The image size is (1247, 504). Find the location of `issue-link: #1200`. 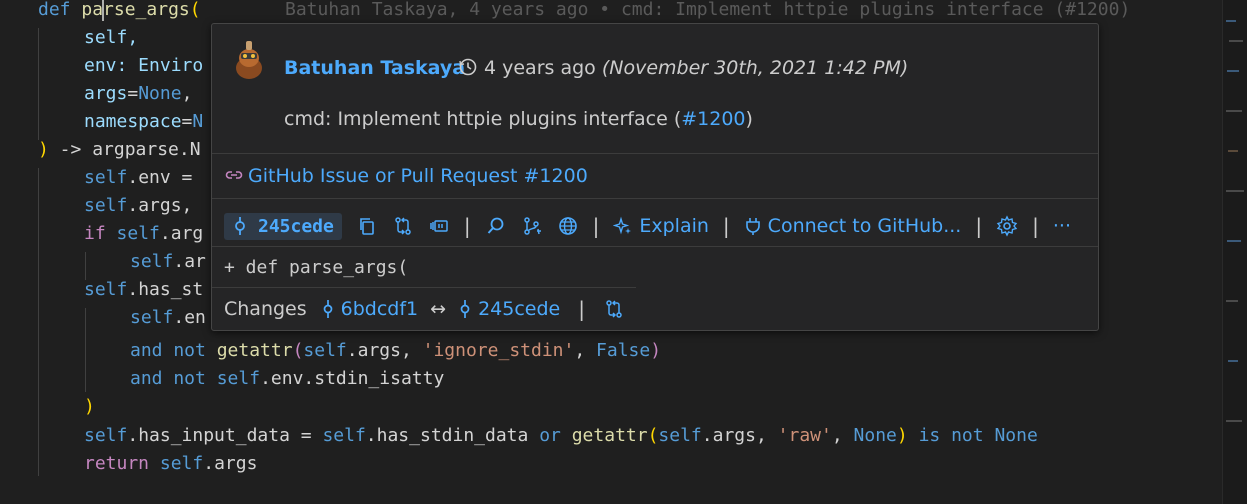

issue-link: #1200 is located at coordinates (713, 119).